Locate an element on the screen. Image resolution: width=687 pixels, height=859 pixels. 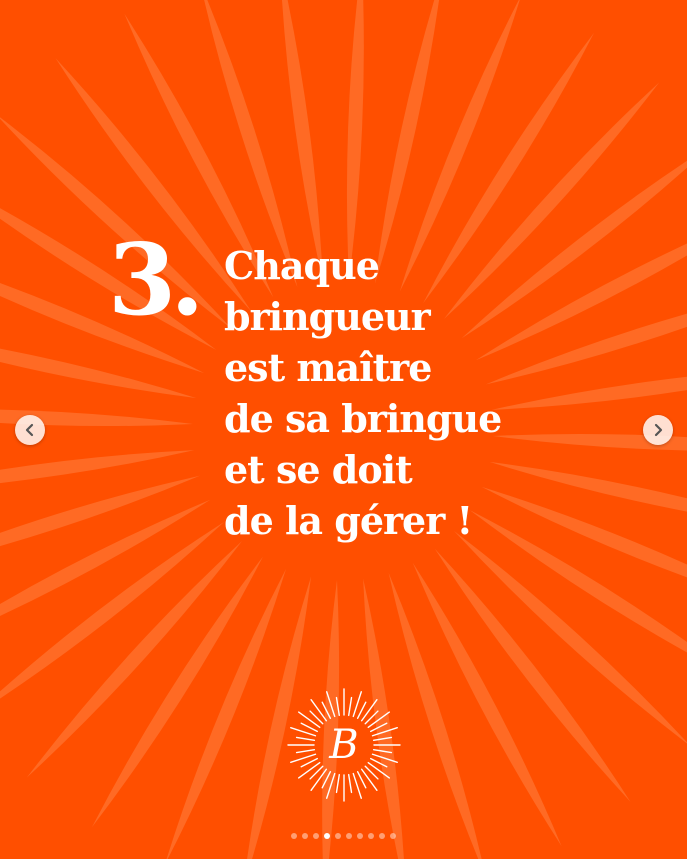
rule-text-line: de sa bringue is located at coordinates (363, 418).